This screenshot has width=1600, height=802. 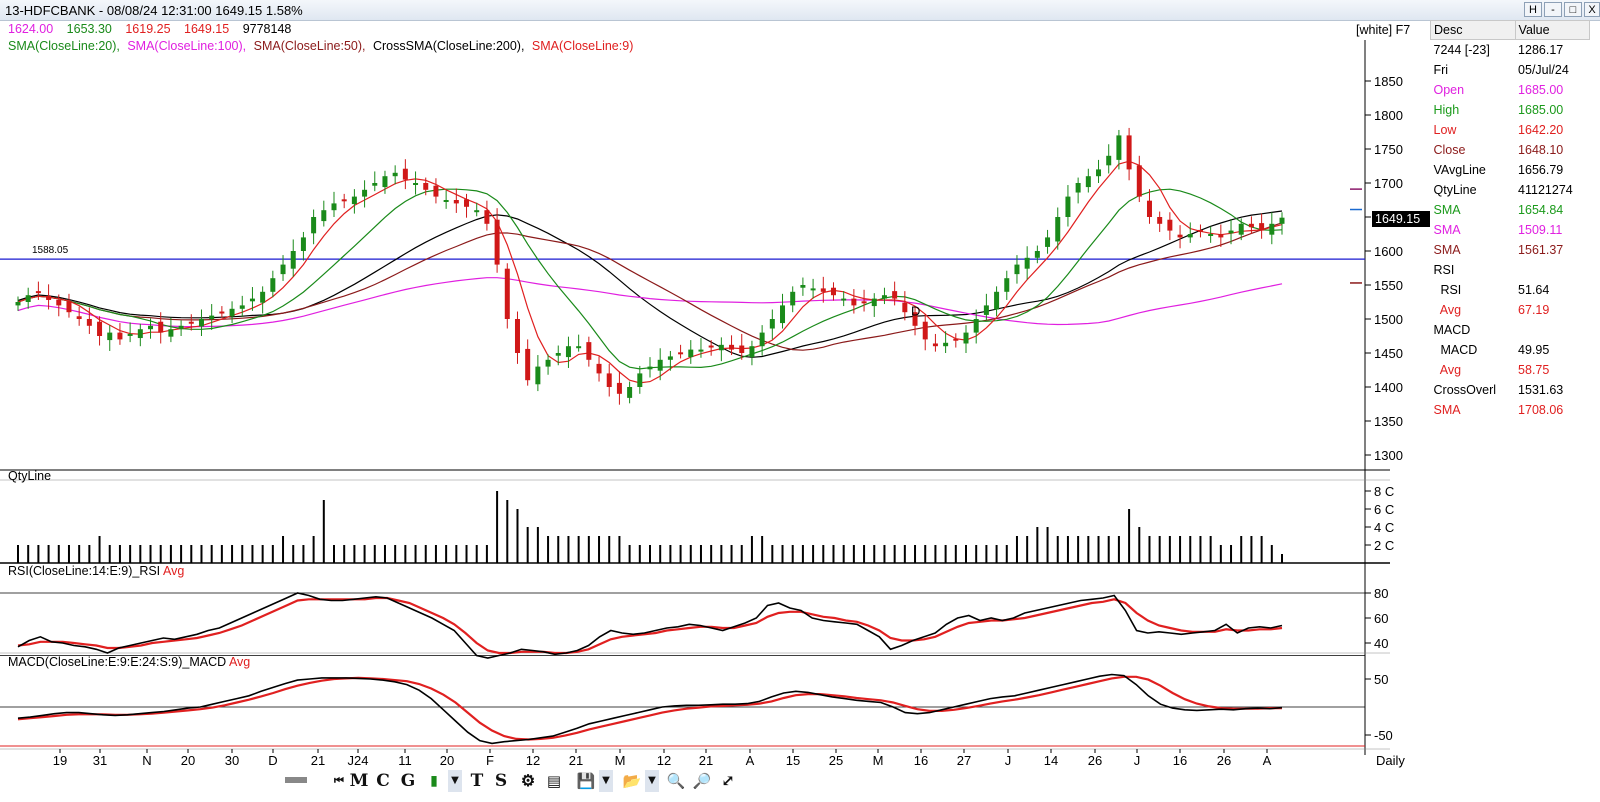 I want to click on last-price-tag: 1649.15, so click(x=1401, y=219).